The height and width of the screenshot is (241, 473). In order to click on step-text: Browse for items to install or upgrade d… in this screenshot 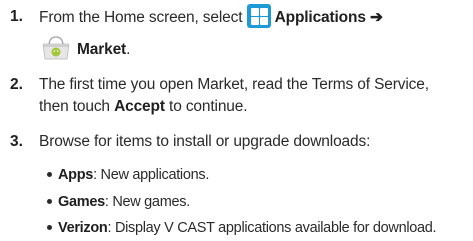, I will do `click(205, 141)`.